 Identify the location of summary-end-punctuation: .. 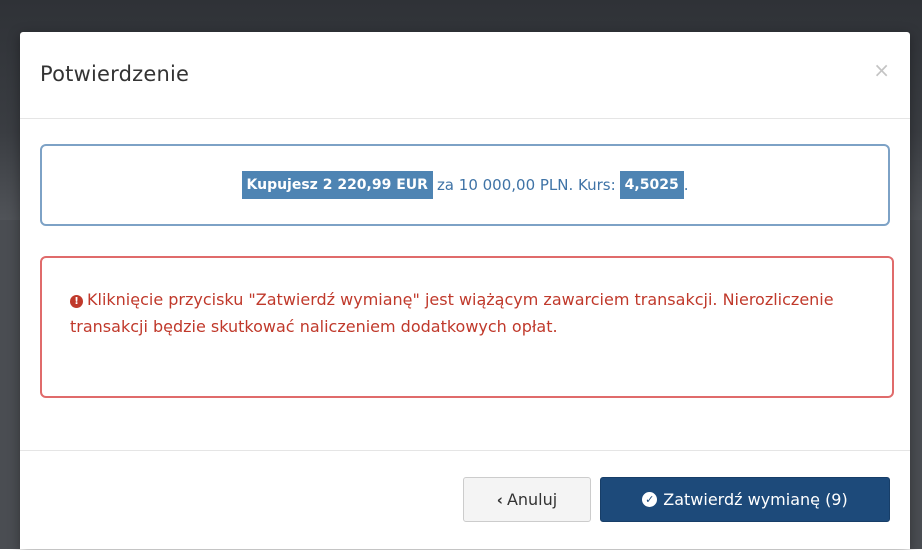
(686, 185).